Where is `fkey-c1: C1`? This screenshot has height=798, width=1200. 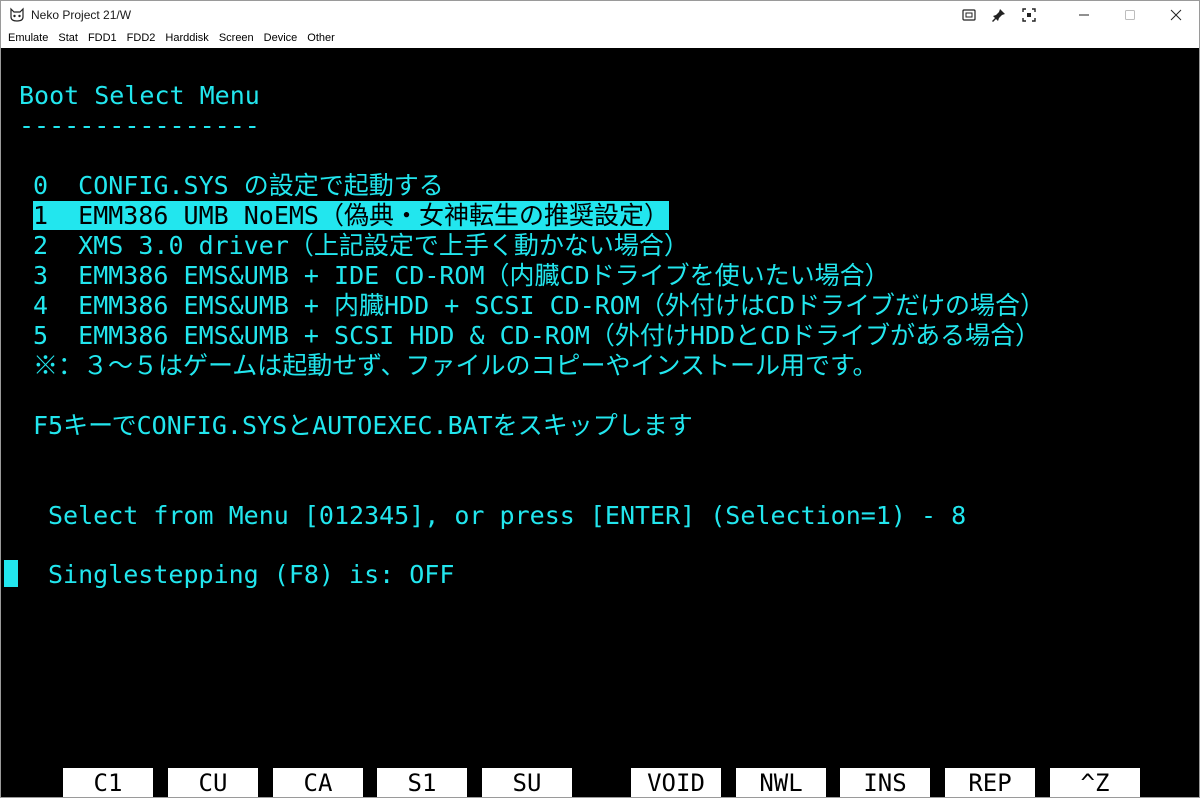
fkey-c1: C1 is located at coordinates (108, 782).